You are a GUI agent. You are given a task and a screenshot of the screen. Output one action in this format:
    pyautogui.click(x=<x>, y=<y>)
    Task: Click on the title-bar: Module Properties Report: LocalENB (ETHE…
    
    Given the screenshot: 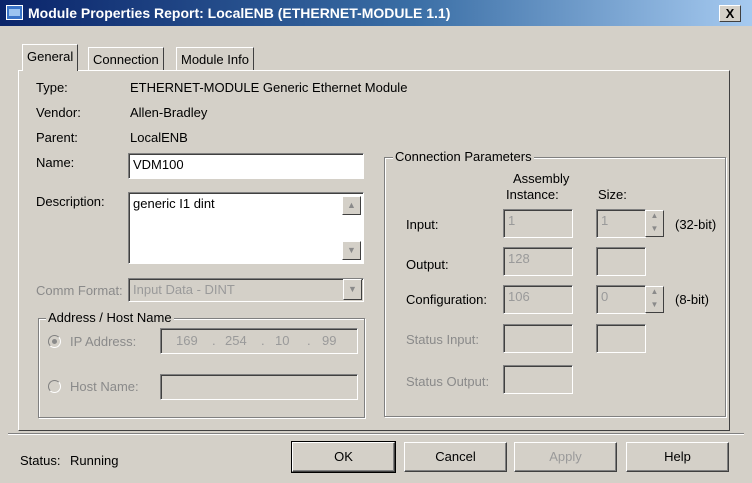 What is the action you would take?
    pyautogui.click(x=376, y=13)
    